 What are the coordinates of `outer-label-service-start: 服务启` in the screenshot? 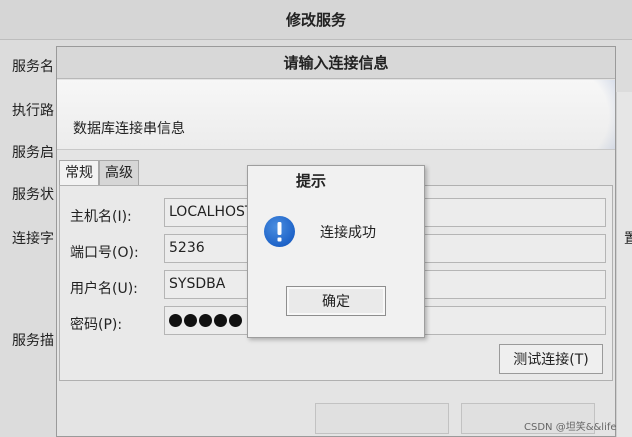 It's located at (33, 153).